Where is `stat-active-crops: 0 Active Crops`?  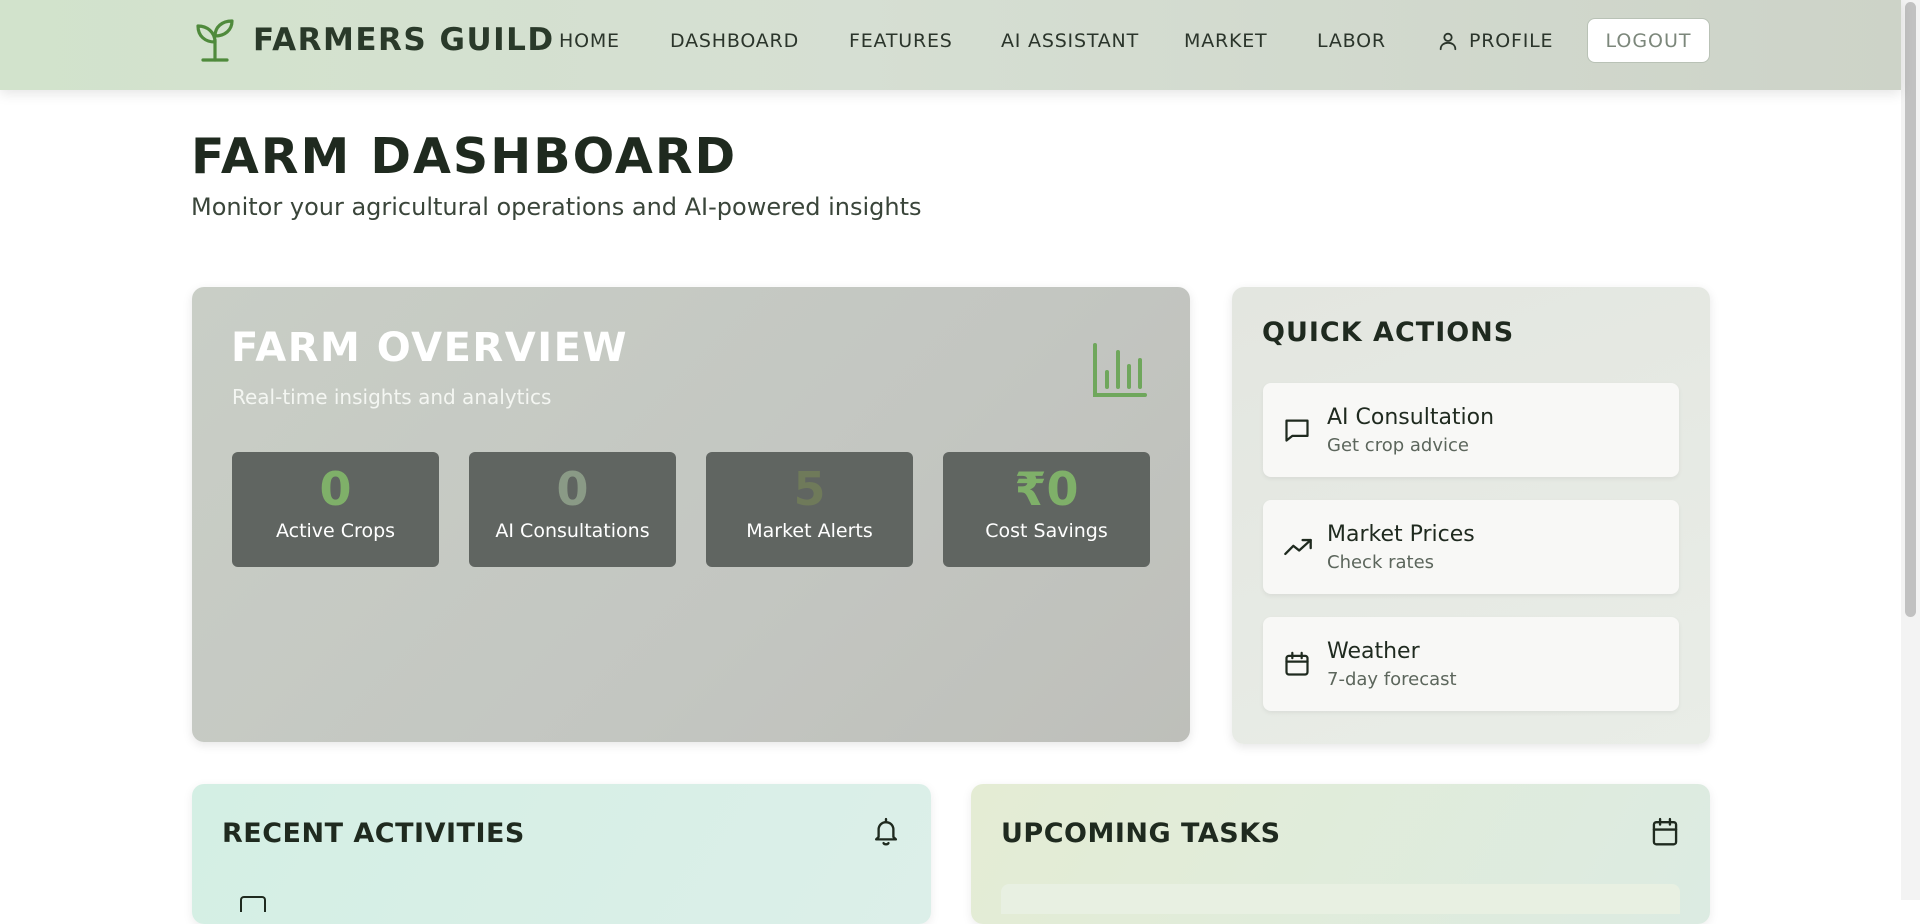 stat-active-crops: 0 Active Crops is located at coordinates (335, 509).